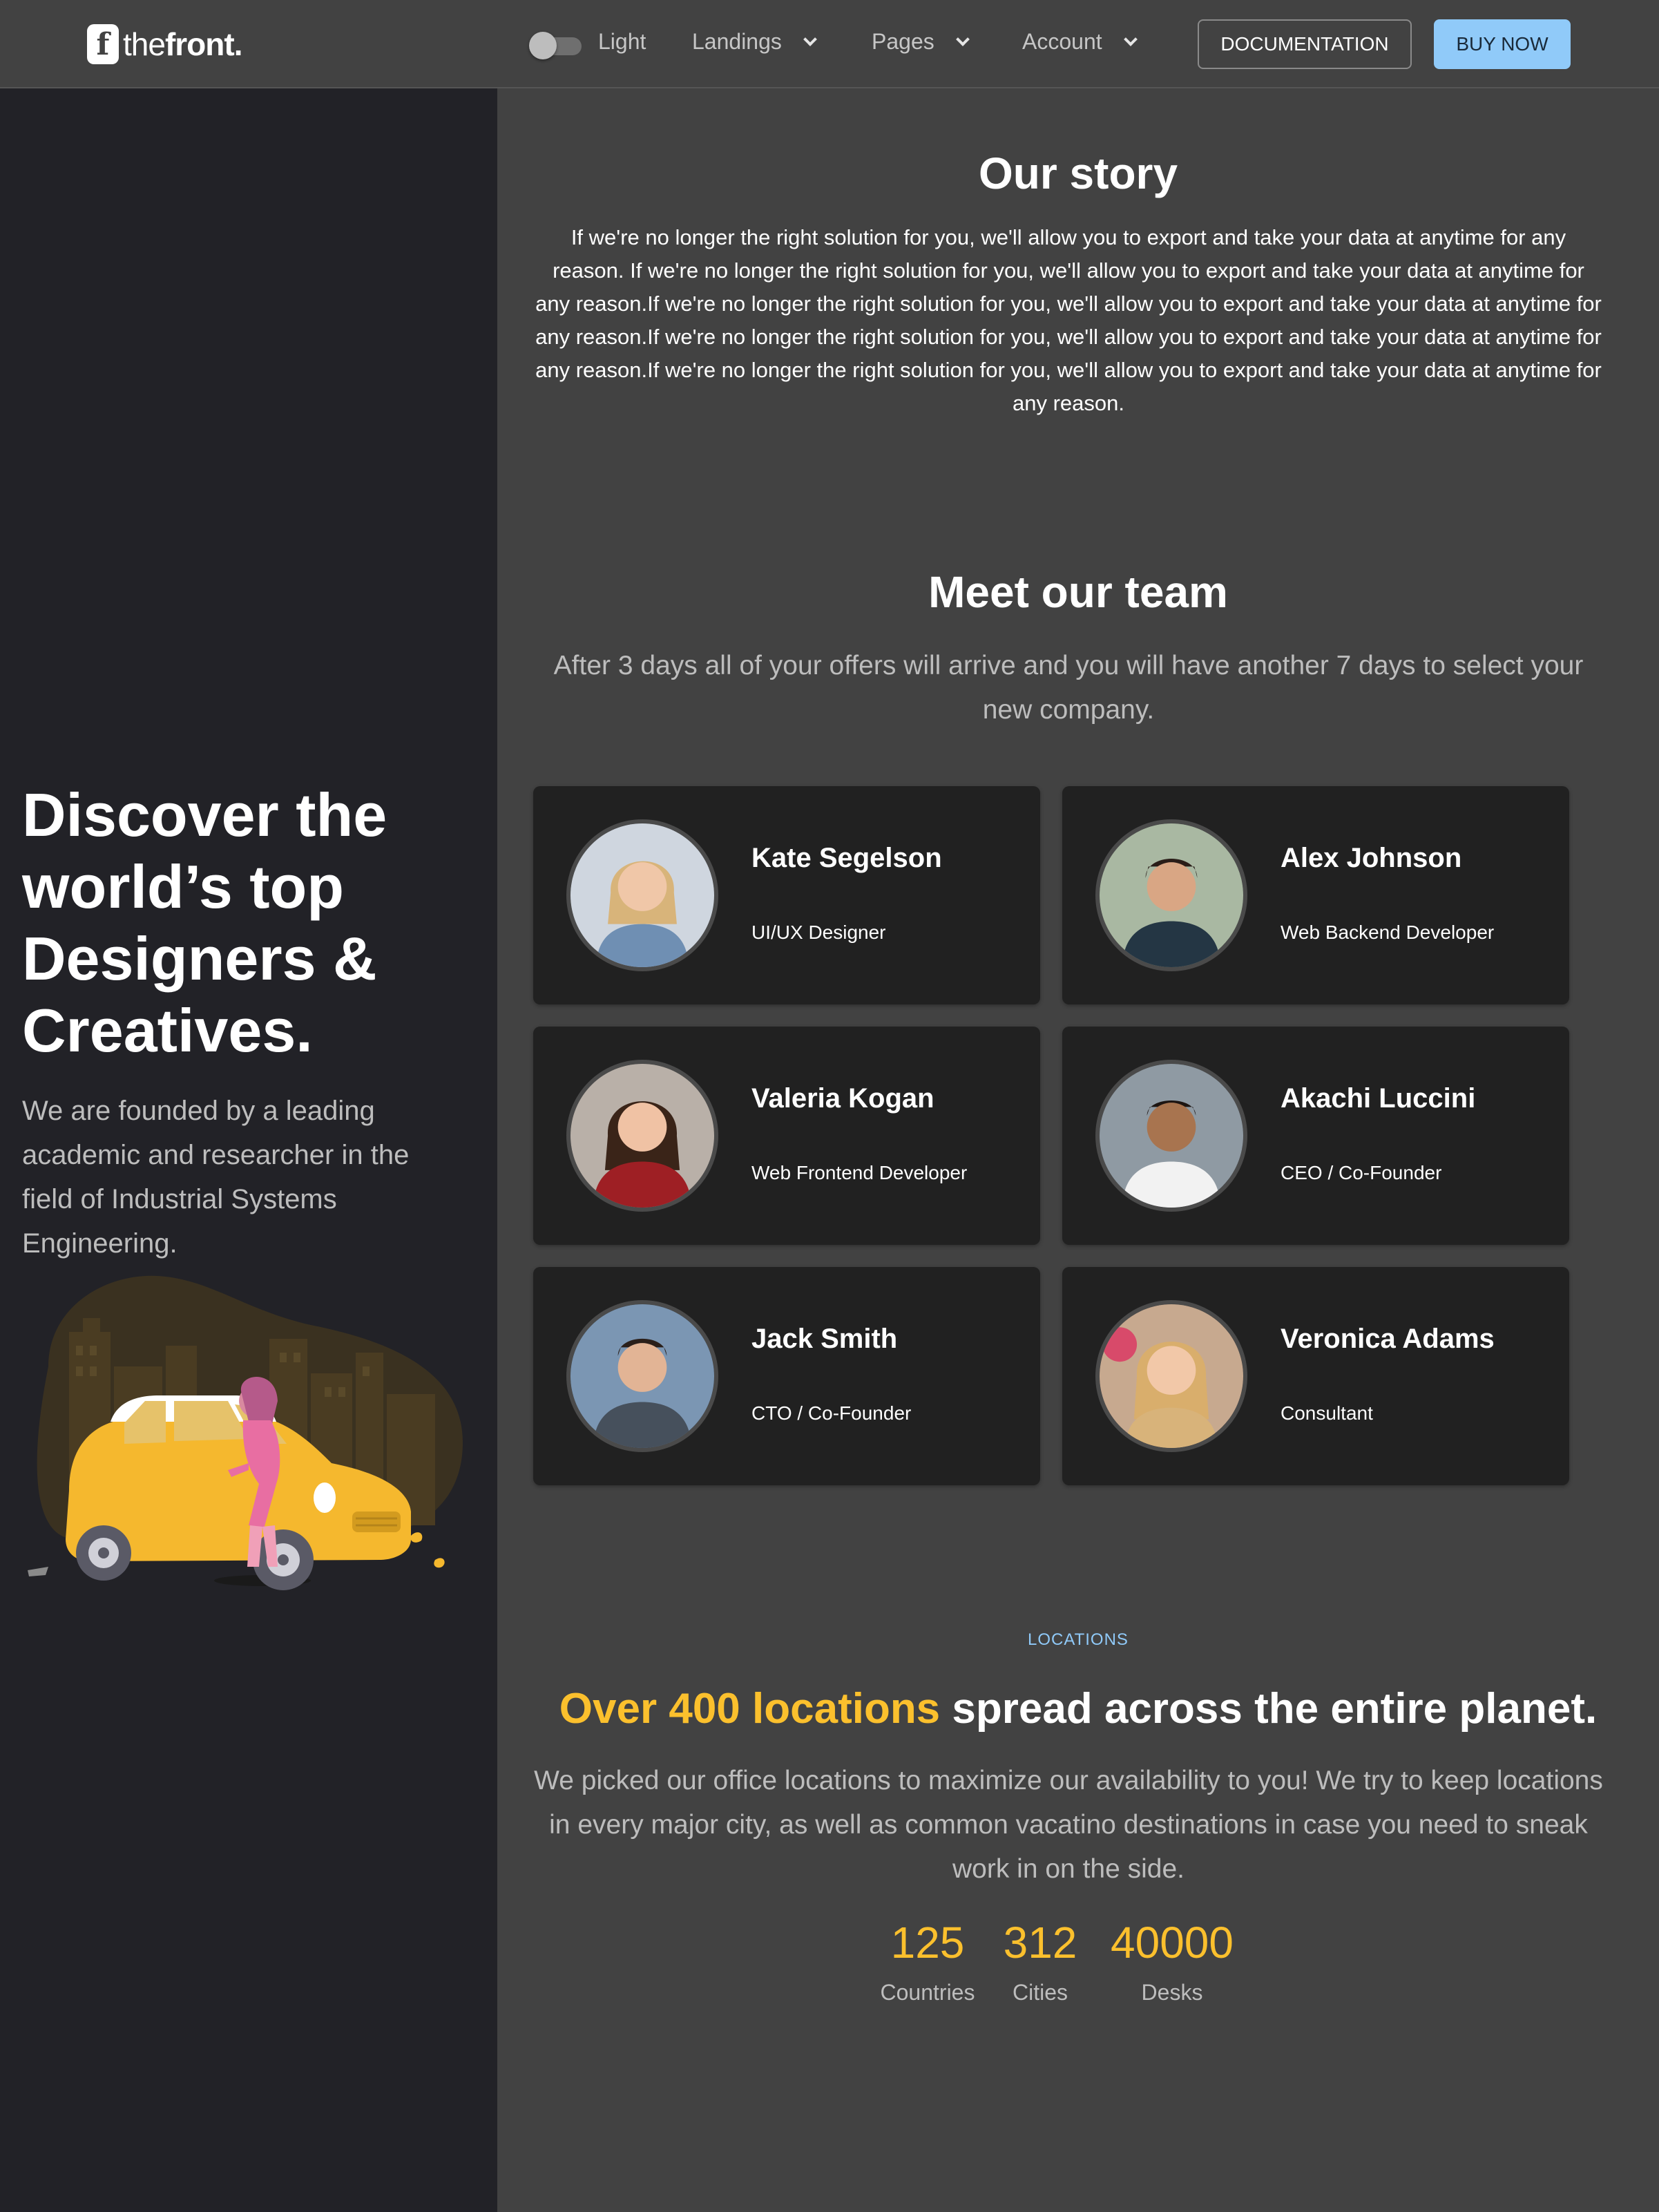 The width and height of the screenshot is (1659, 2212). What do you see at coordinates (737, 41) in the screenshot?
I see `nav-label: Landings` at bounding box center [737, 41].